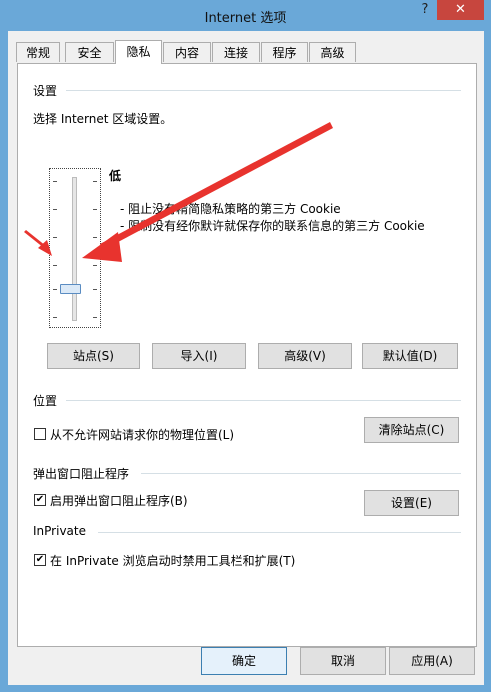 This screenshot has height=692, width=491. Describe the element at coordinates (38, 243) in the screenshot. I see `annotation-arrow-small-icon` at that location.